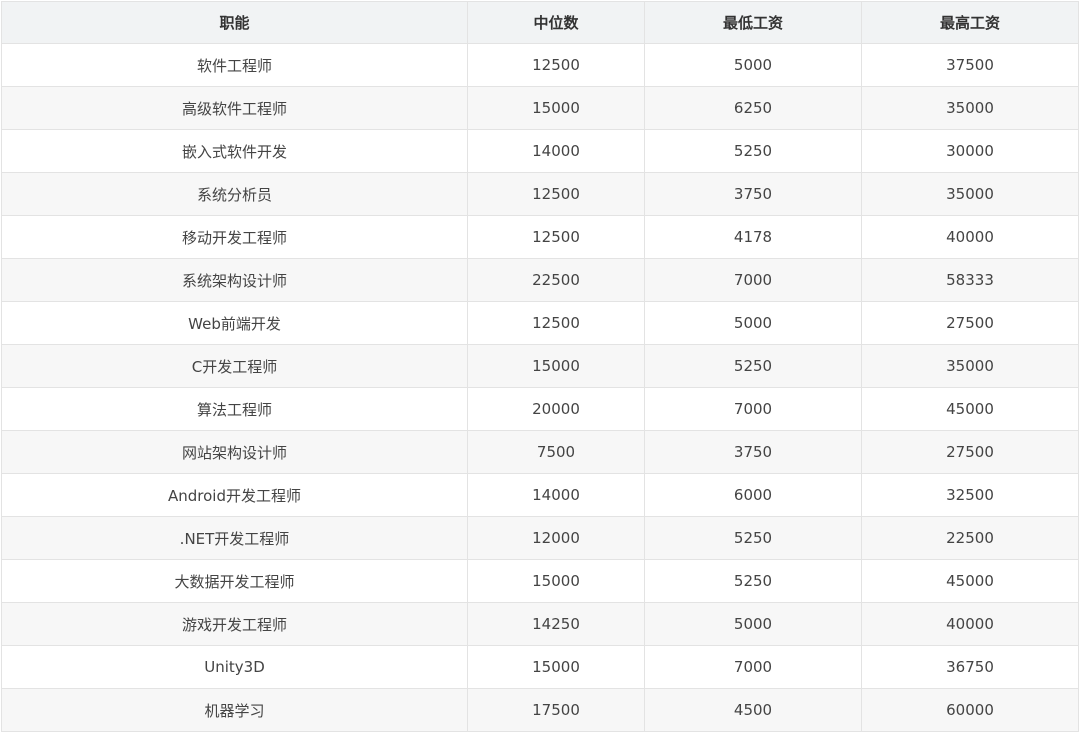 Image resolution: width=1080 pixels, height=732 pixels. What do you see at coordinates (234, 409) in the screenshot?
I see `cell-role: 算法工程师` at bounding box center [234, 409].